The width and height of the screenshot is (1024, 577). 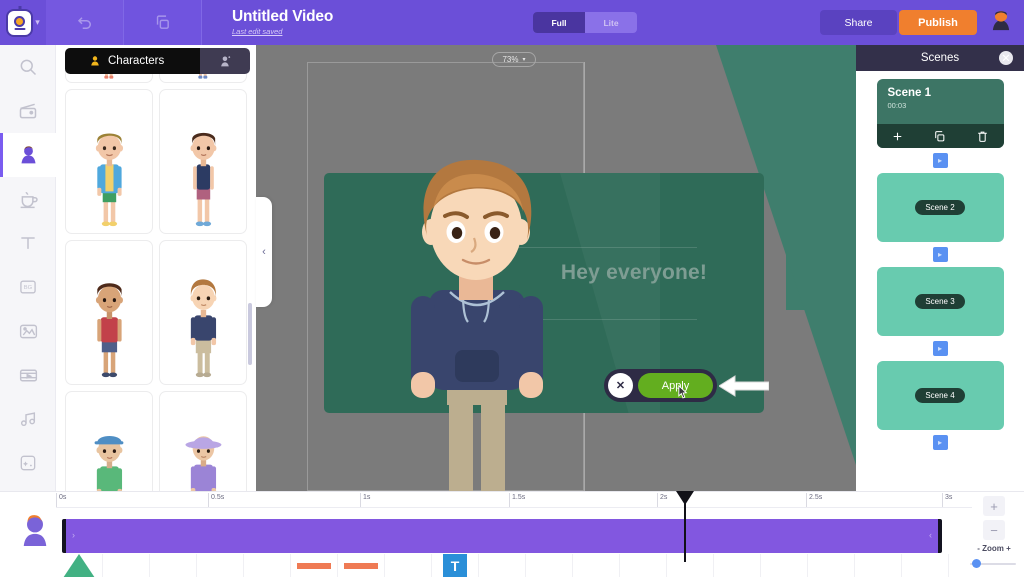 I want to click on text-asset-icon: T, so click(x=455, y=565).